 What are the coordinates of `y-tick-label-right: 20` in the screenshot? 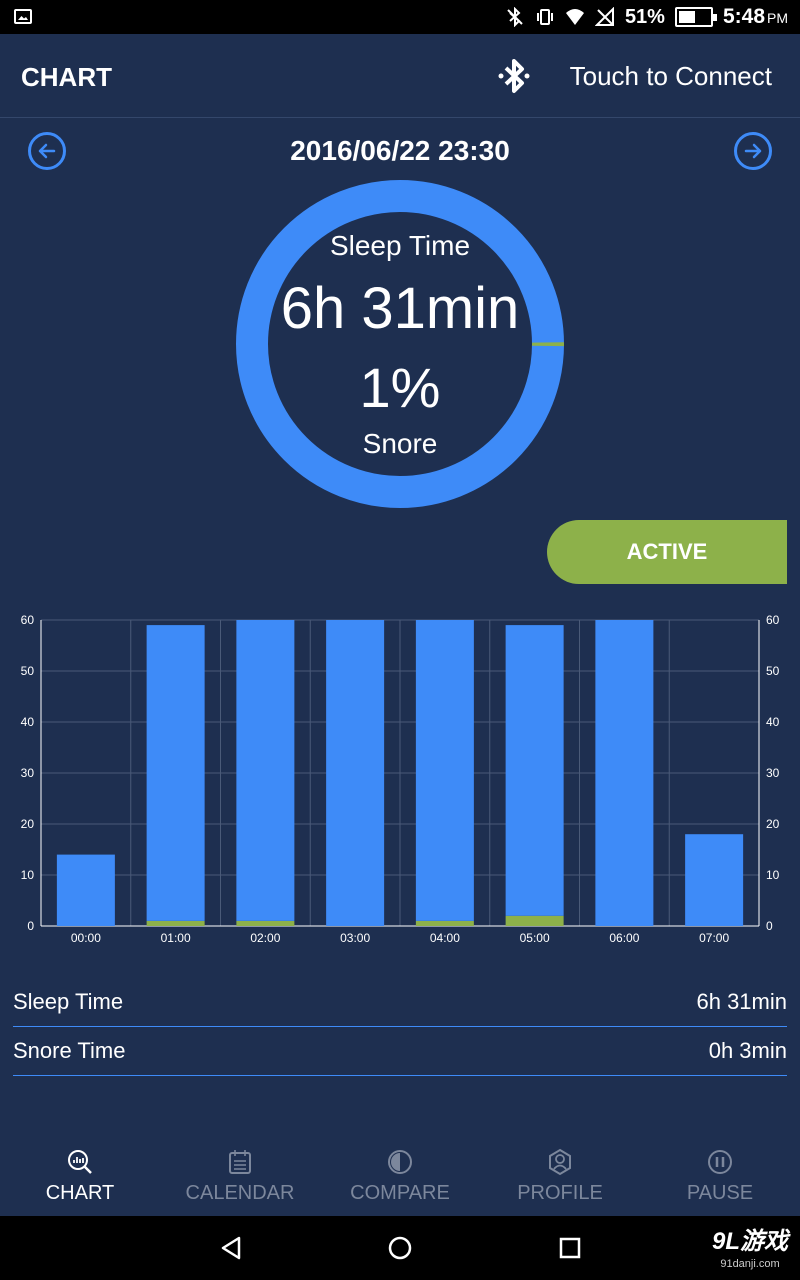 It's located at (773, 824).